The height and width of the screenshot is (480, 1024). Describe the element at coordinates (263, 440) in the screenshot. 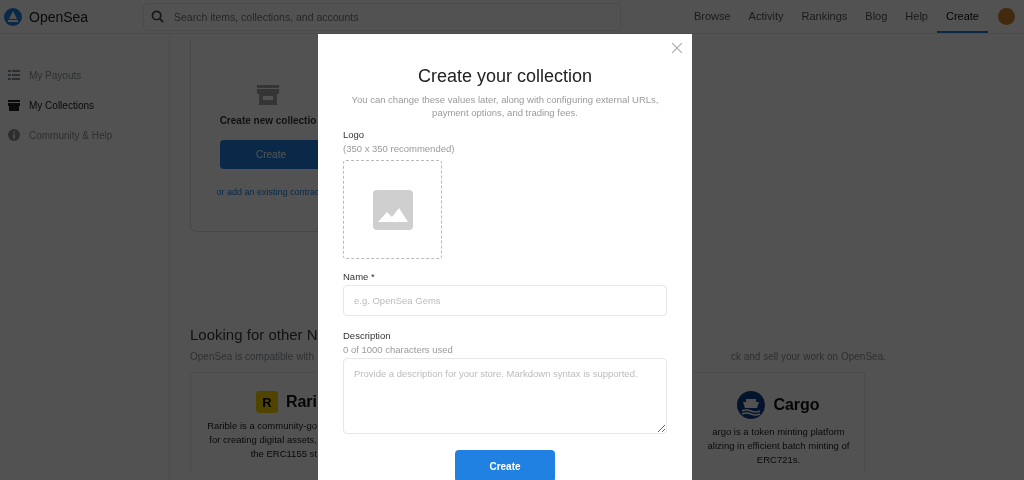

I see `partner-description: for creating digital assets,` at that location.